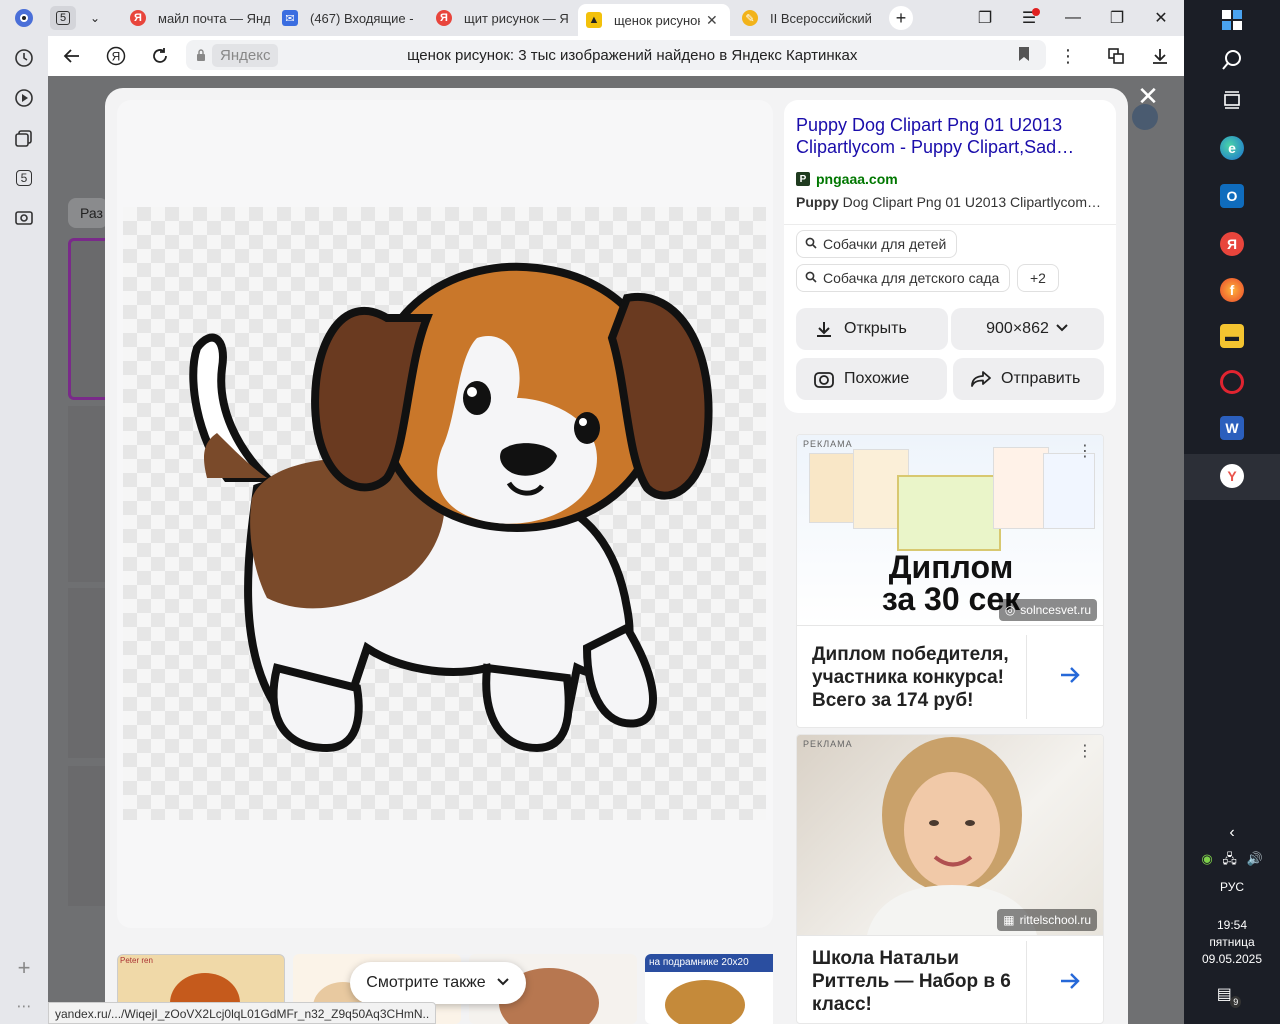 The image size is (1280, 1024). Describe the element at coordinates (1017, 328) in the screenshot. I see `size-label: 900×862` at that location.